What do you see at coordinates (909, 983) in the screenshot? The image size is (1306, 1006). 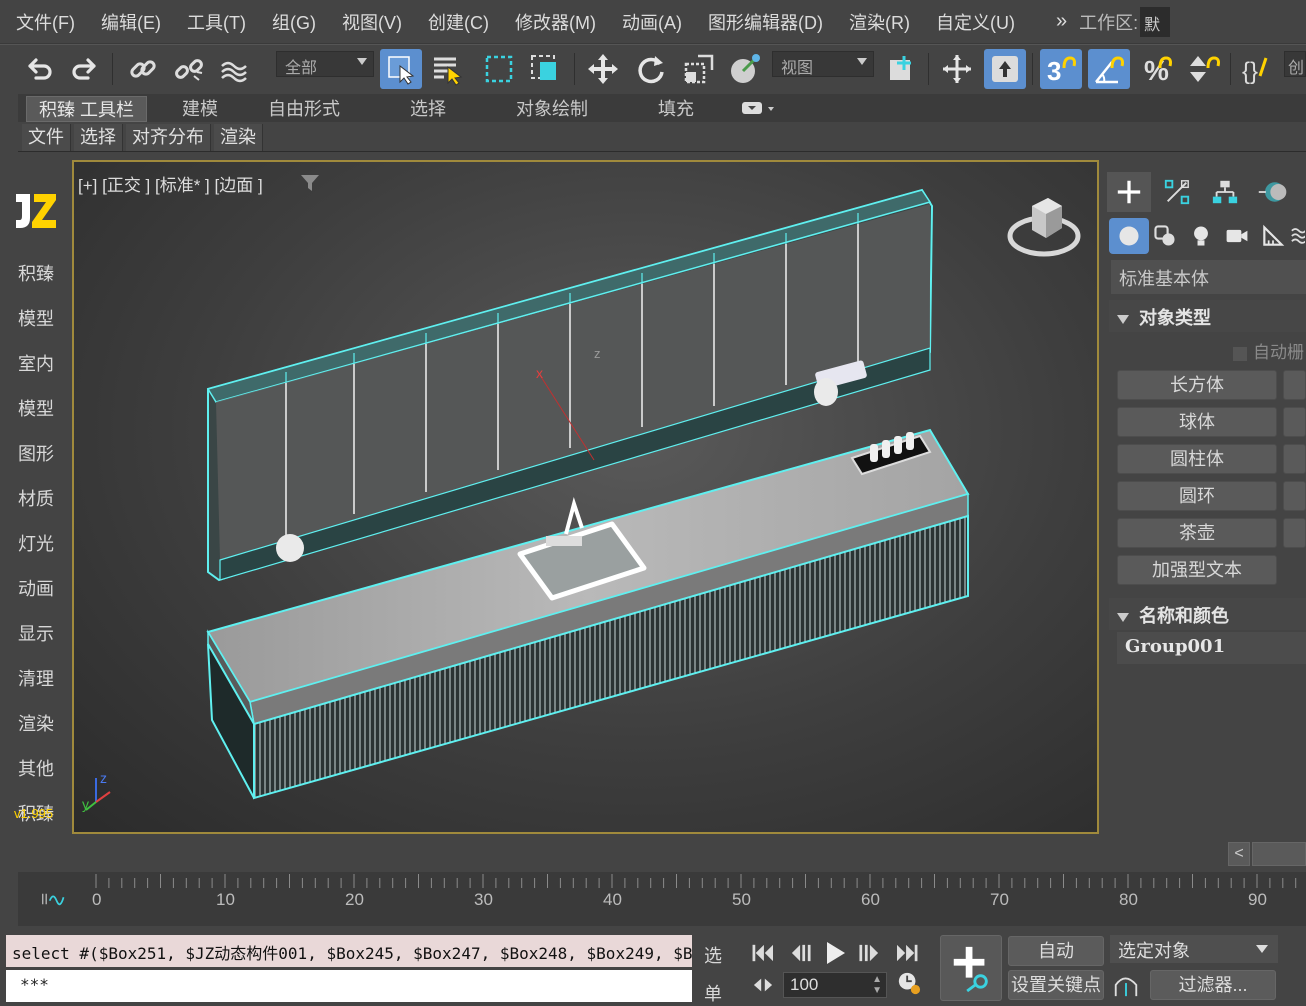 I see `time-configuration-icon` at bounding box center [909, 983].